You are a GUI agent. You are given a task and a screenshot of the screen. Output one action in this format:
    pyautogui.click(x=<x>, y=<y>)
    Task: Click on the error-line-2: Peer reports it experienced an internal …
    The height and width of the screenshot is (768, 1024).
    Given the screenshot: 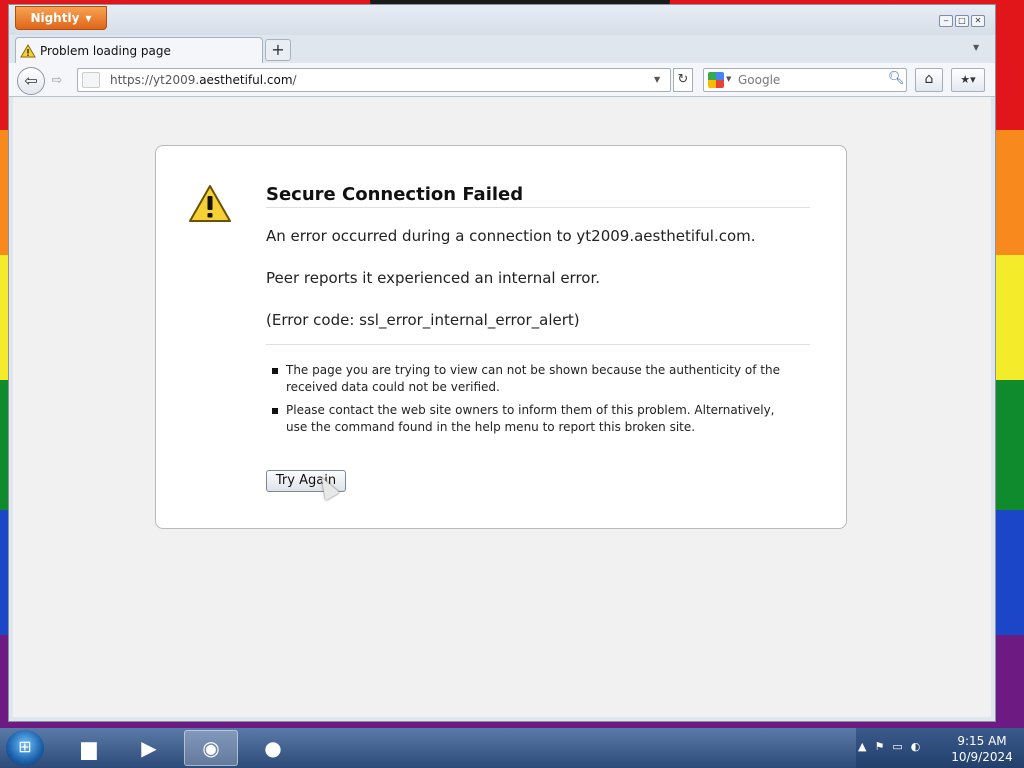 What is the action you would take?
    pyautogui.click(x=433, y=278)
    